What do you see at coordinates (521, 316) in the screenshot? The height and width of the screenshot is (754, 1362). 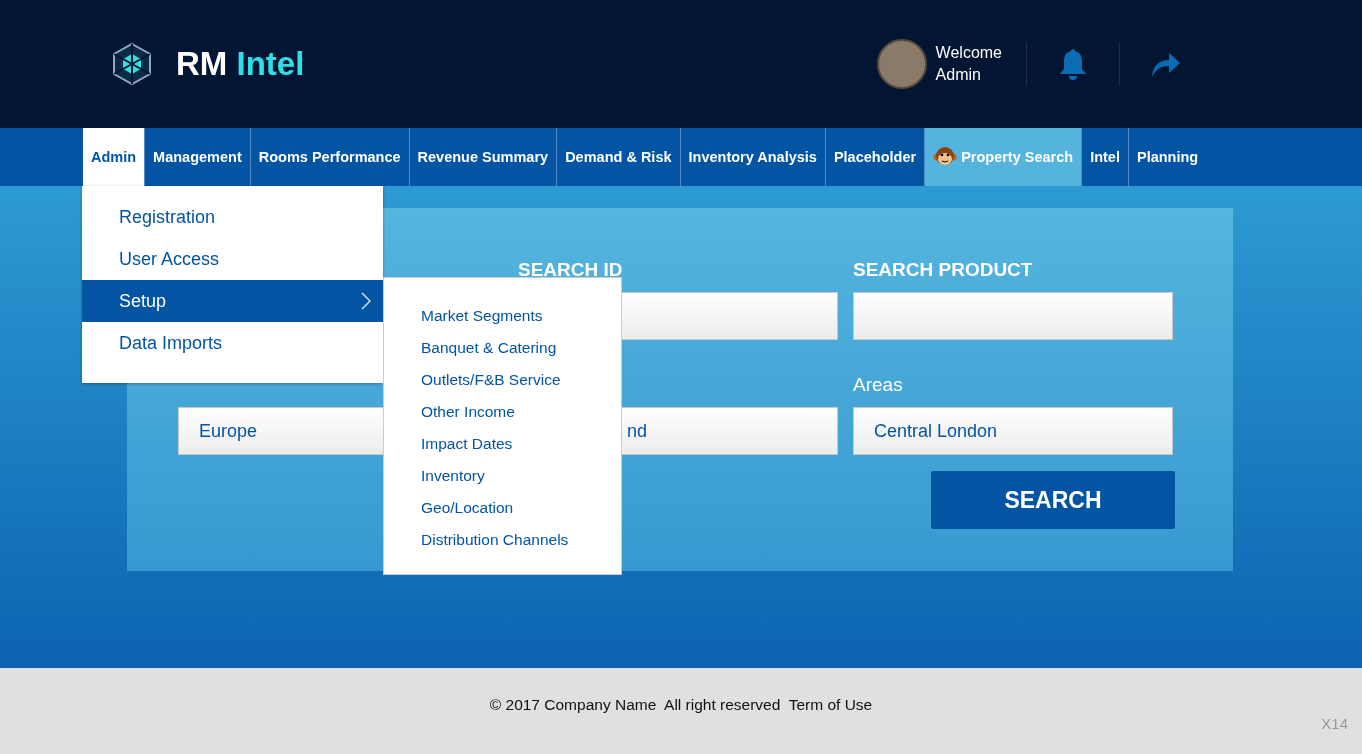 I see `submenu-item: Market Segments` at bounding box center [521, 316].